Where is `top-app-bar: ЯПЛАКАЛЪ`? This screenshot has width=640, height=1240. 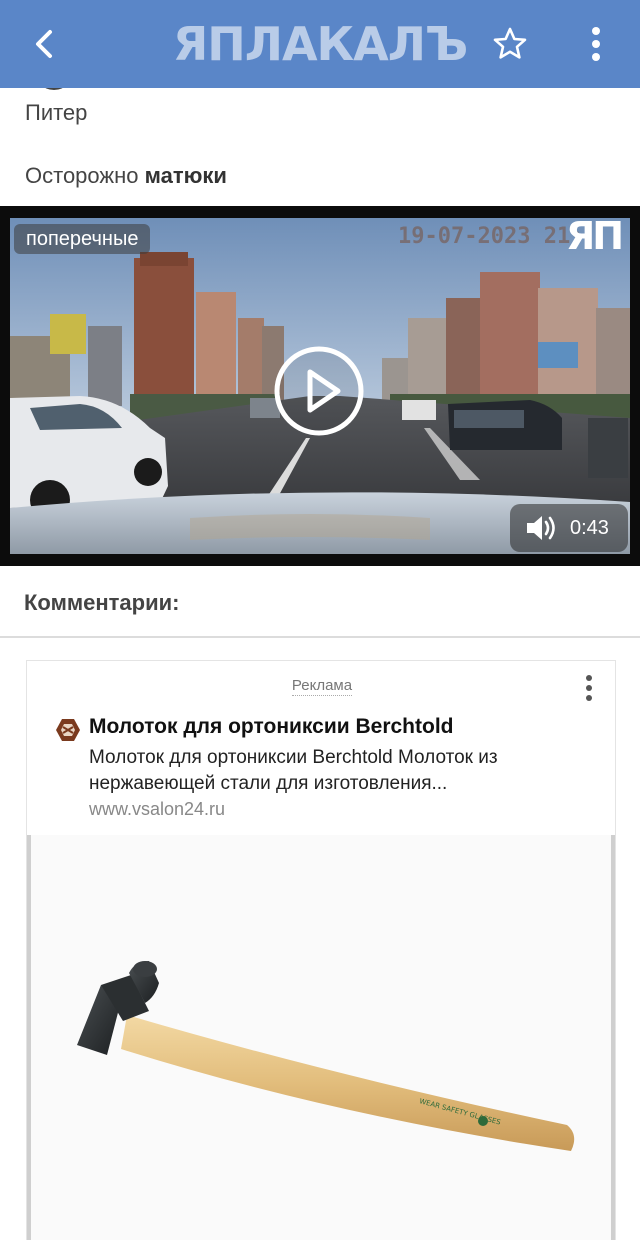
top-app-bar: ЯПЛАКАЛЪ is located at coordinates (320, 44).